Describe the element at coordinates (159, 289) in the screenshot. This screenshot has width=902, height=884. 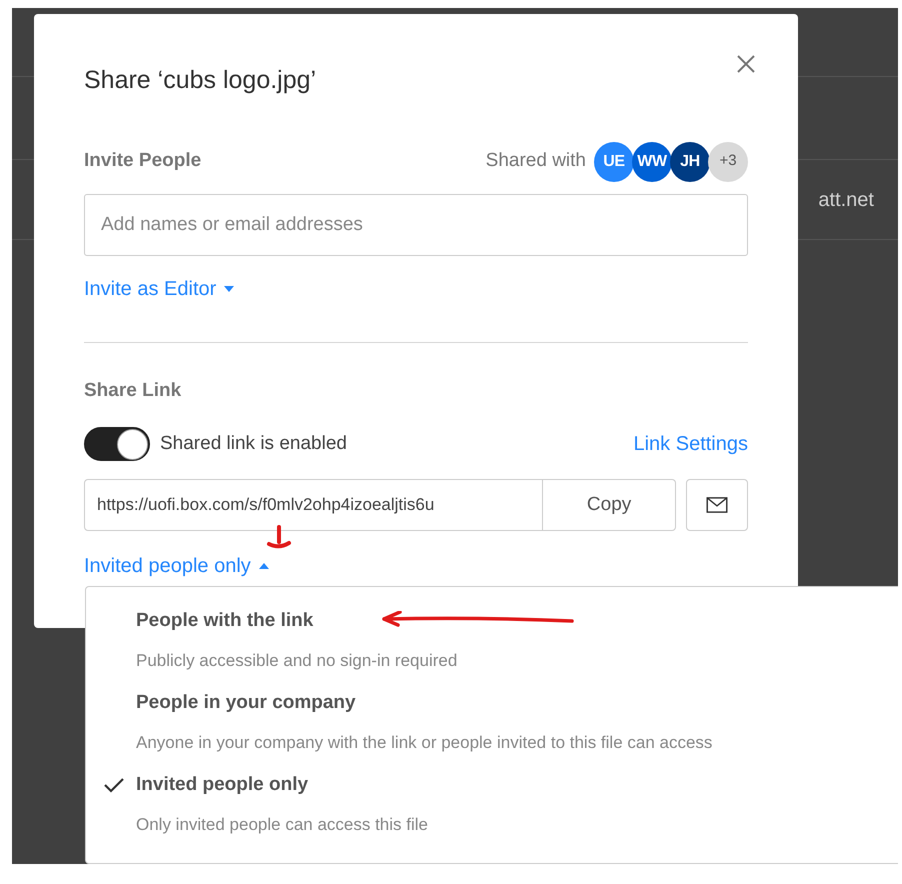
I see `invite-role-menu: Invite as Editor` at that location.